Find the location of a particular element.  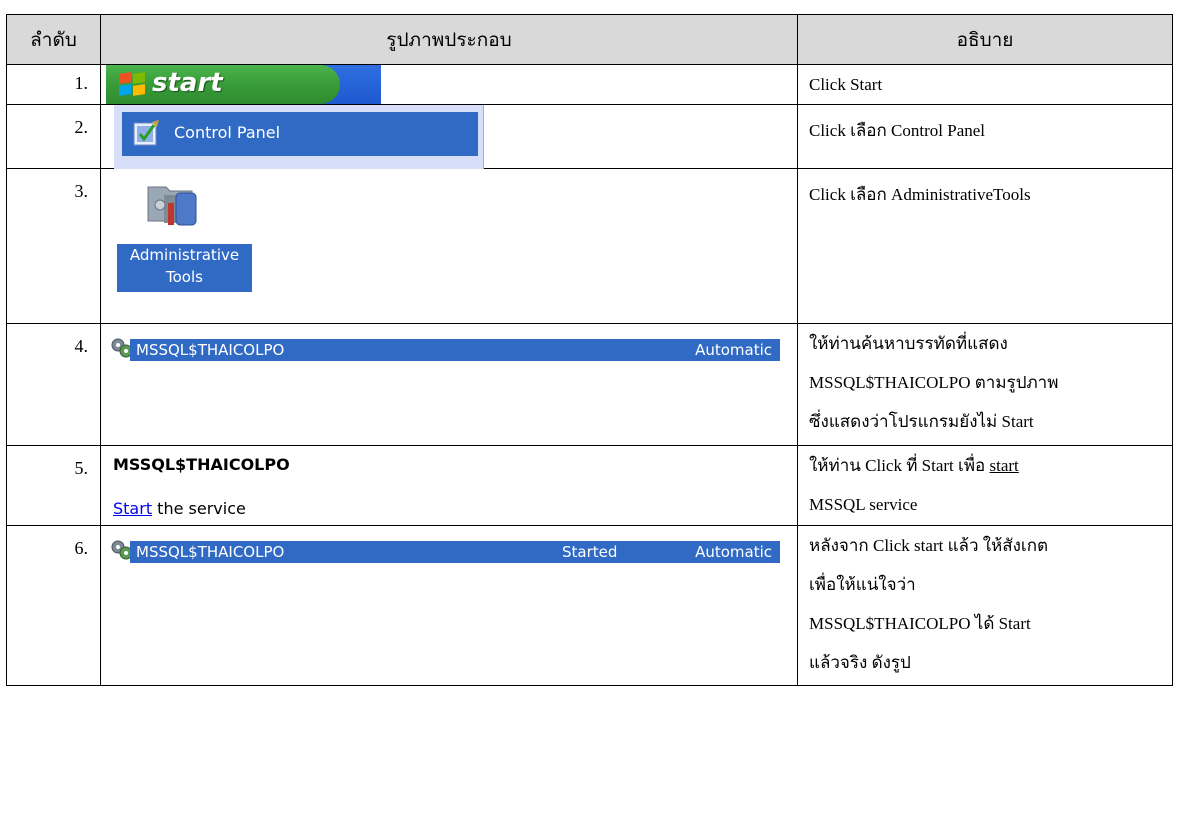

description-line: ซึ่งแสดงว่าโปรแกรมยังไม่ Start is located at coordinates (921, 421).